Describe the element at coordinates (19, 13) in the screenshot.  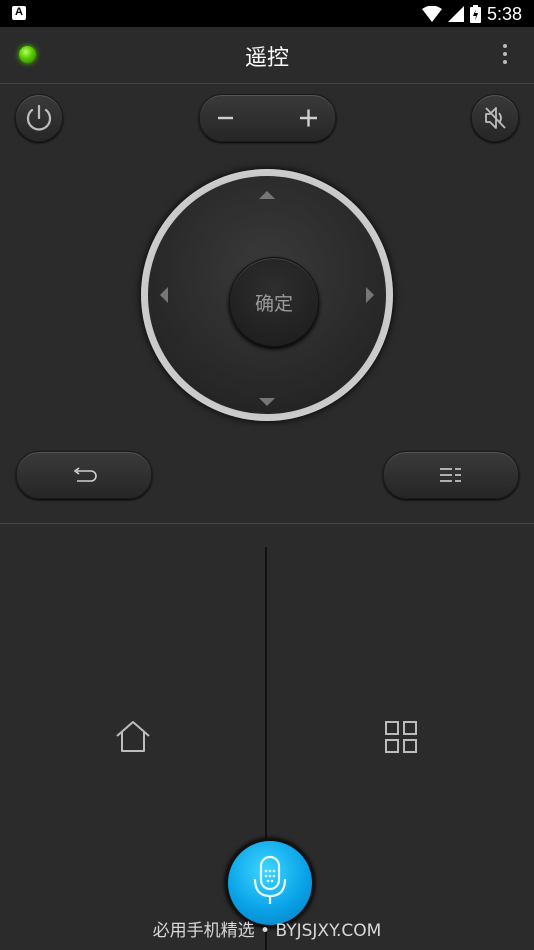
I see `notification-icon` at that location.